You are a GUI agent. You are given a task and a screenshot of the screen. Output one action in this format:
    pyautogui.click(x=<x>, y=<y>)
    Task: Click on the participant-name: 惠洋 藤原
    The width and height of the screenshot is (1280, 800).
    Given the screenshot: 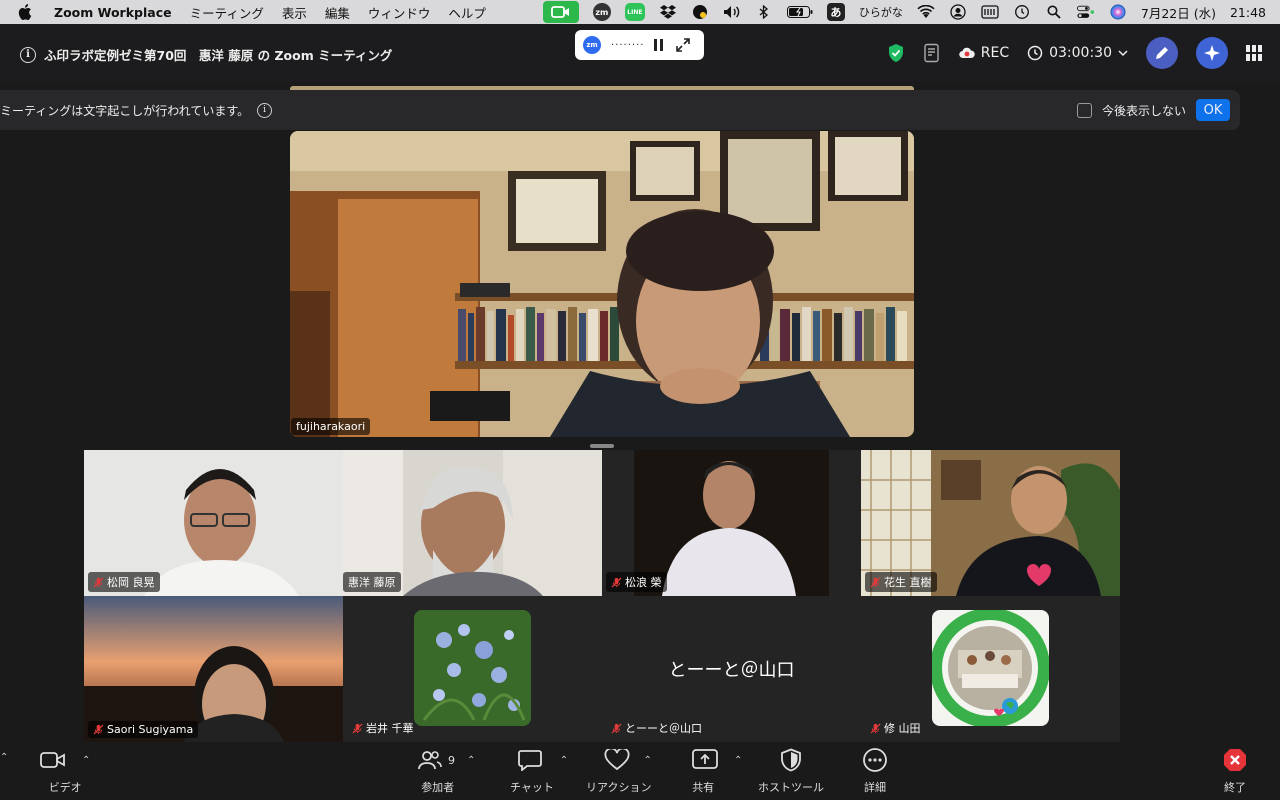 What is the action you would take?
    pyautogui.click(x=372, y=582)
    